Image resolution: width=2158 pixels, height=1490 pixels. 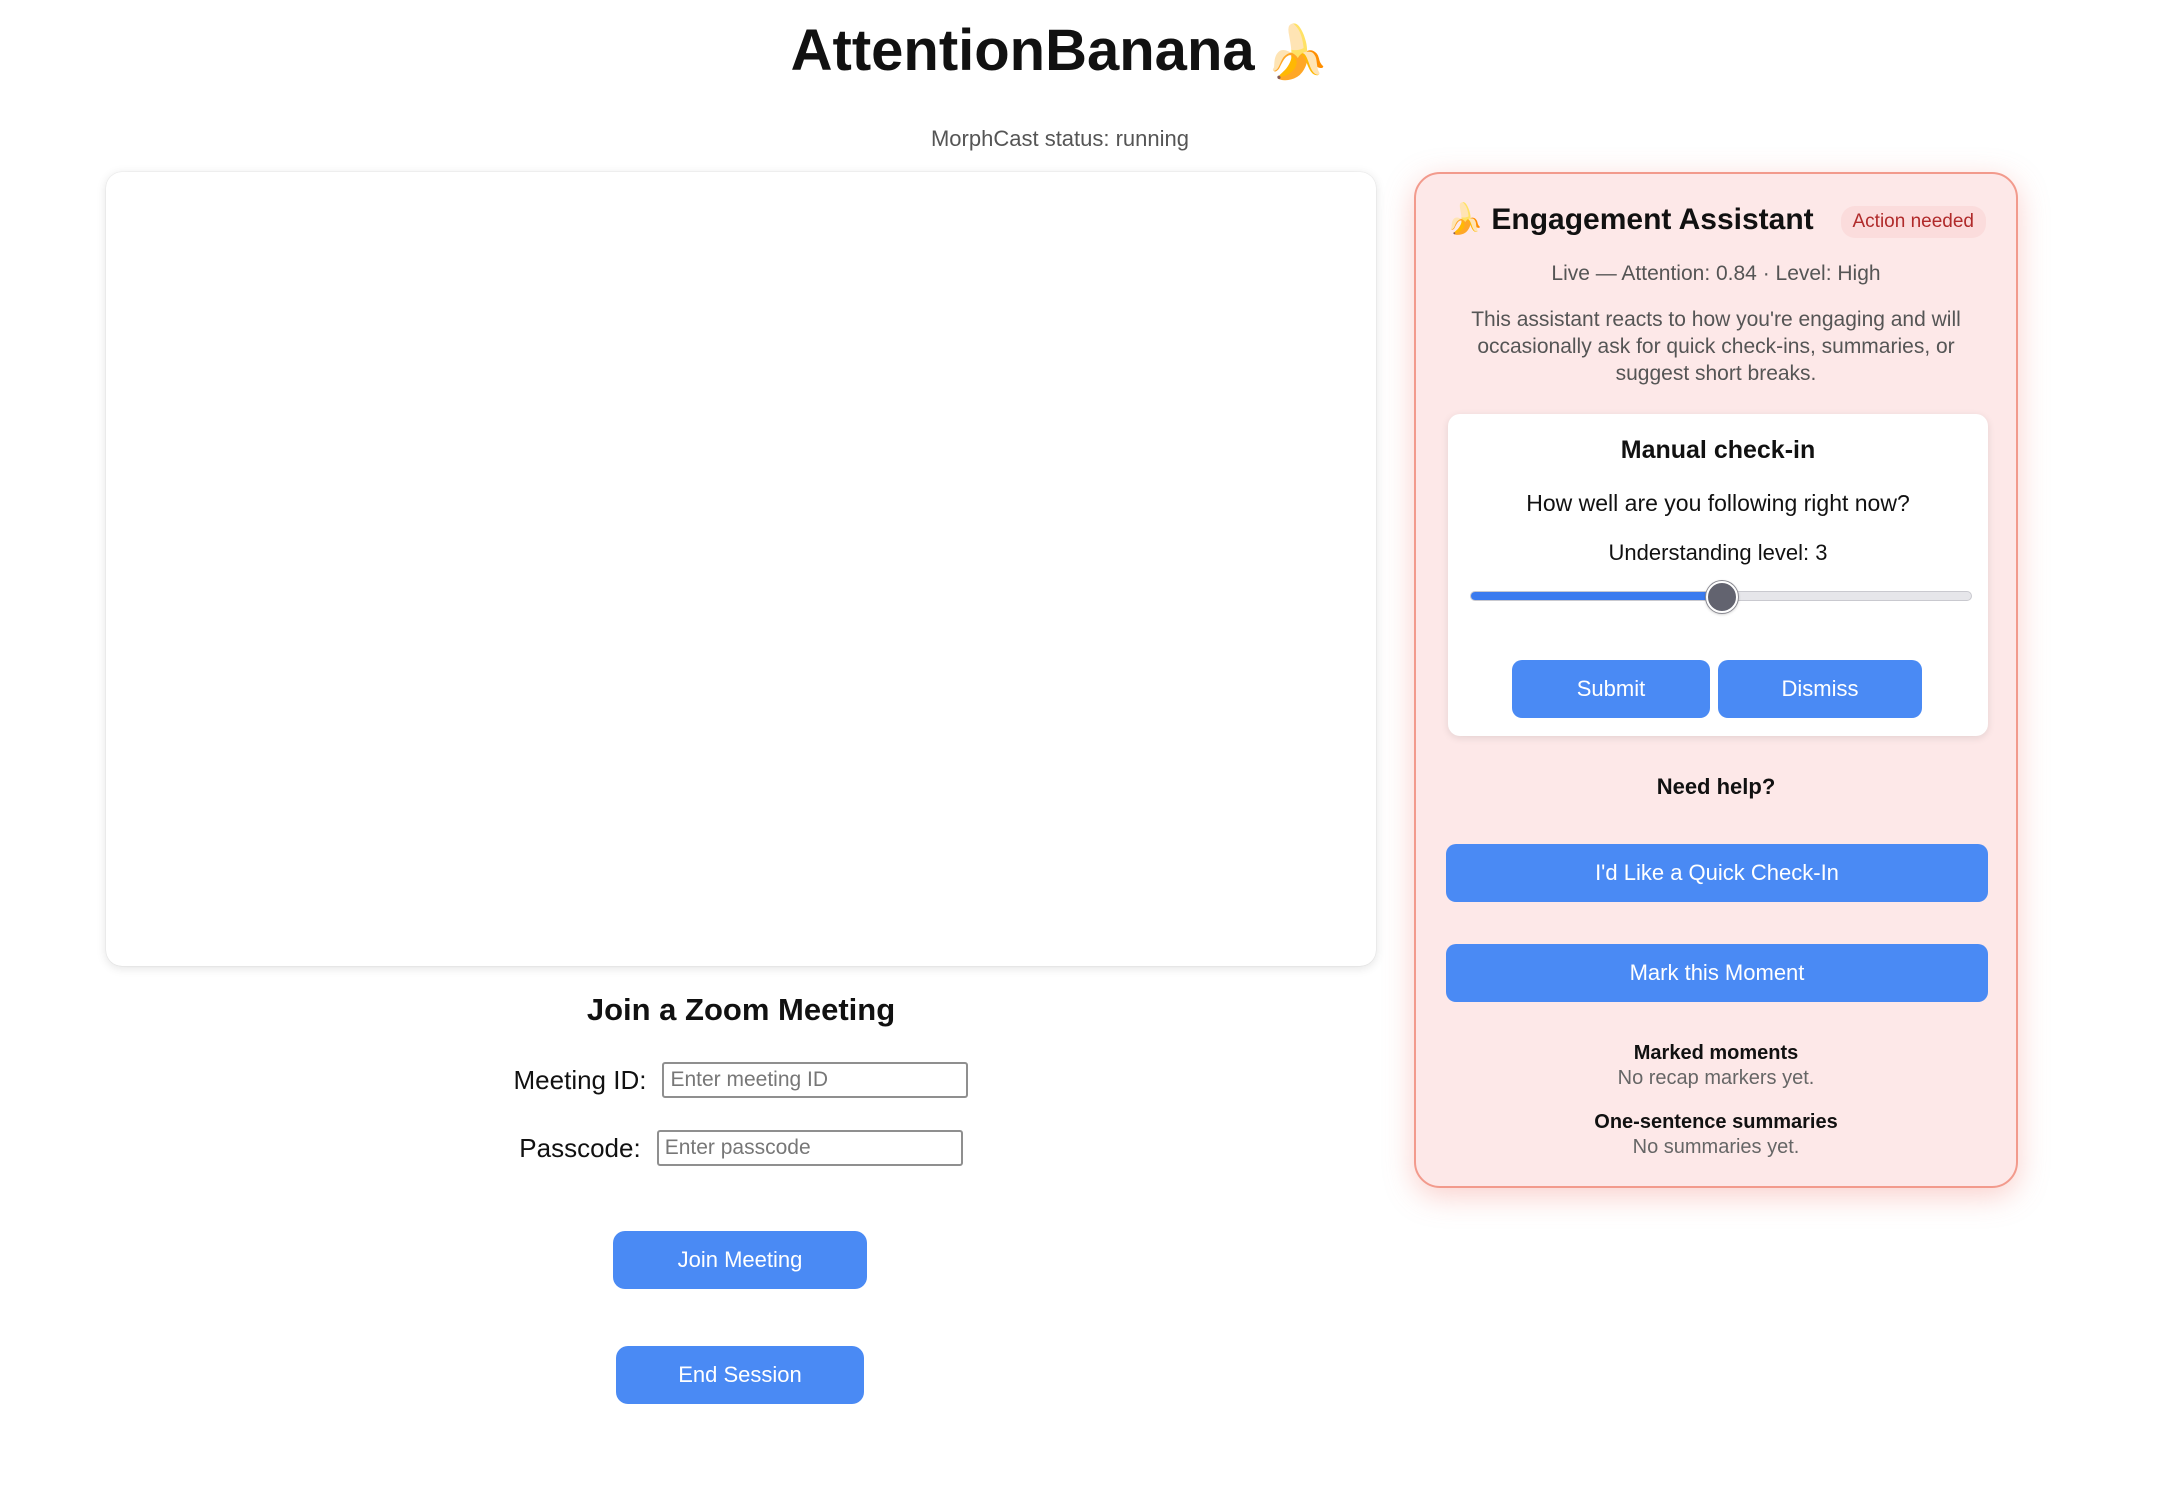 I want to click on submit-button: Submit, so click(x=1611, y=689).